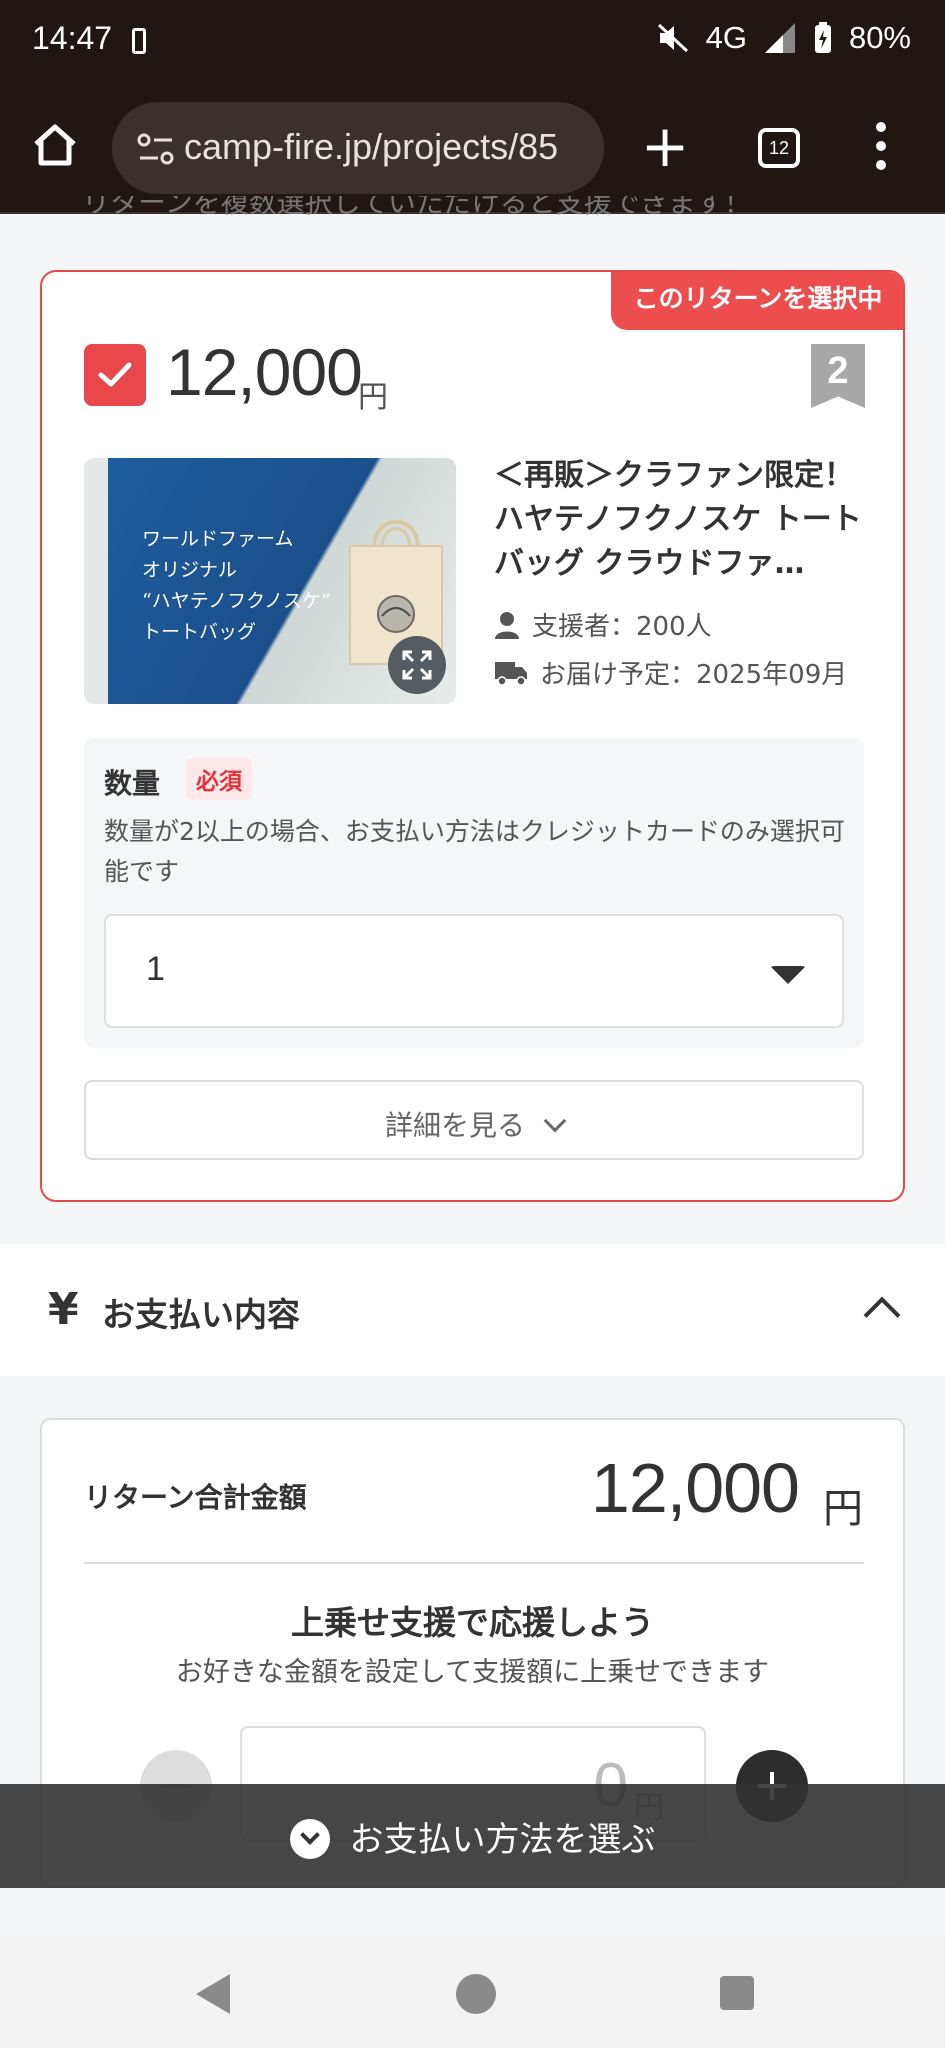 The height and width of the screenshot is (2048, 945). I want to click on site-settings-icon, so click(156, 149).